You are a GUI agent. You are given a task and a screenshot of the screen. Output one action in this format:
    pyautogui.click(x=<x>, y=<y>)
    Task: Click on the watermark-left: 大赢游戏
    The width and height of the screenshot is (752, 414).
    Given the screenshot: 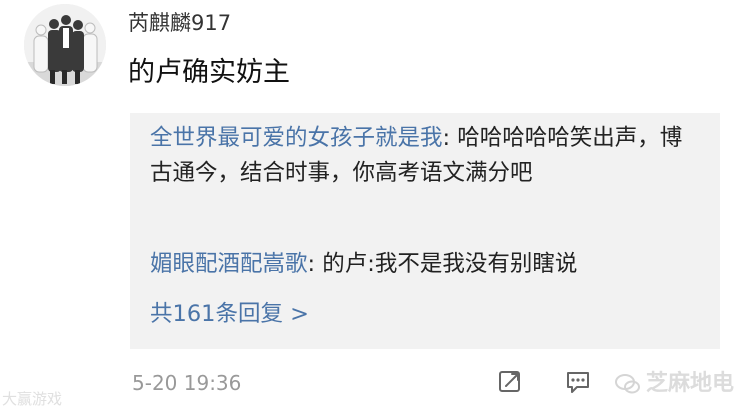 What is the action you would take?
    pyautogui.click(x=32, y=399)
    